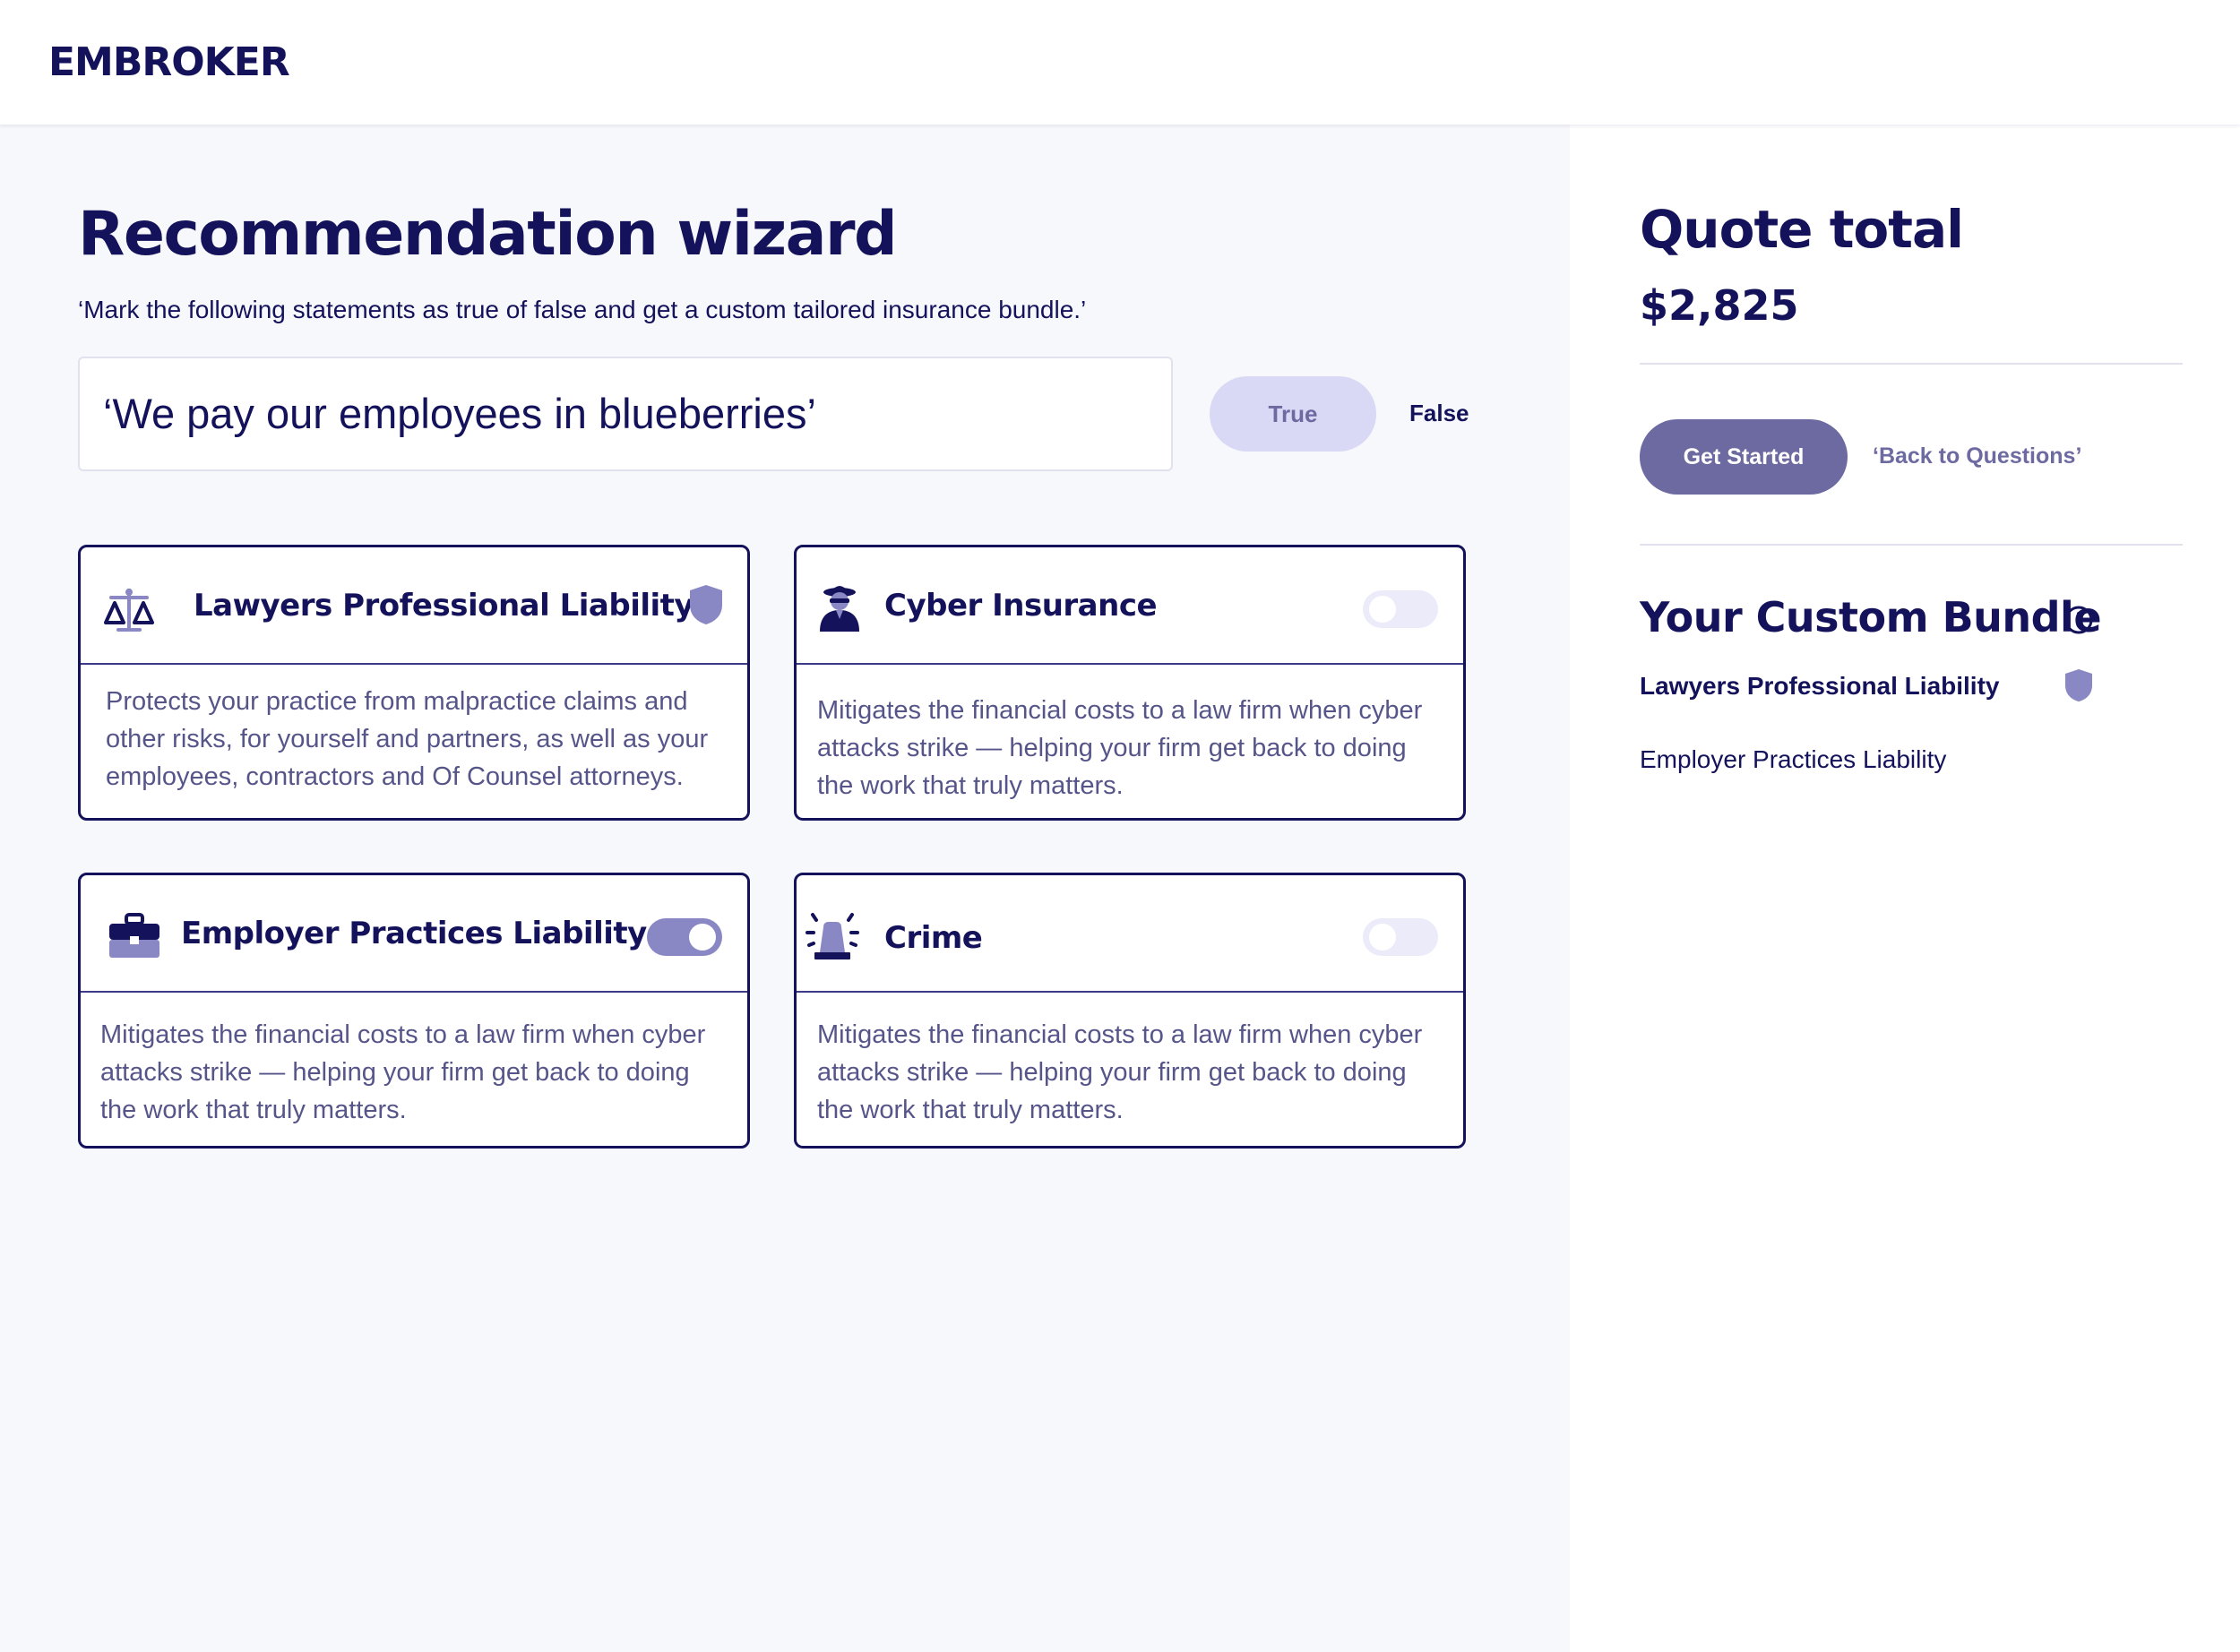  Describe the element at coordinates (1293, 414) in the screenshot. I see `true-button: True` at that location.